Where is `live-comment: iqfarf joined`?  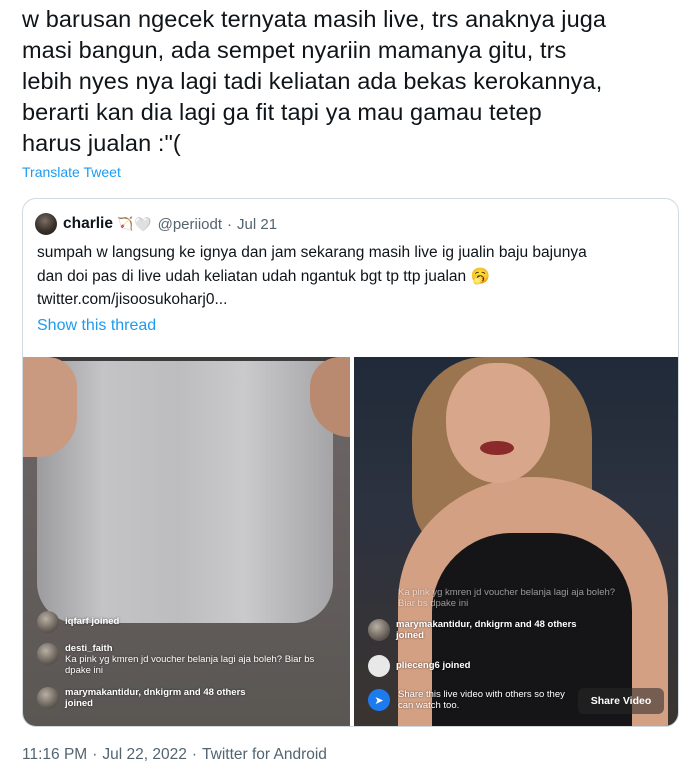 live-comment: iqfarf joined is located at coordinates (78, 622).